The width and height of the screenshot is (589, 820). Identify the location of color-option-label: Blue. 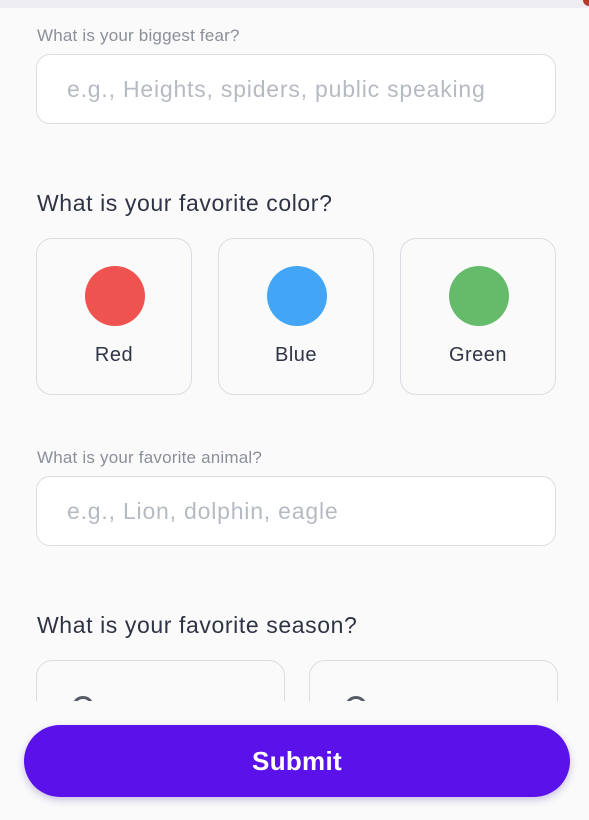
(296, 355).